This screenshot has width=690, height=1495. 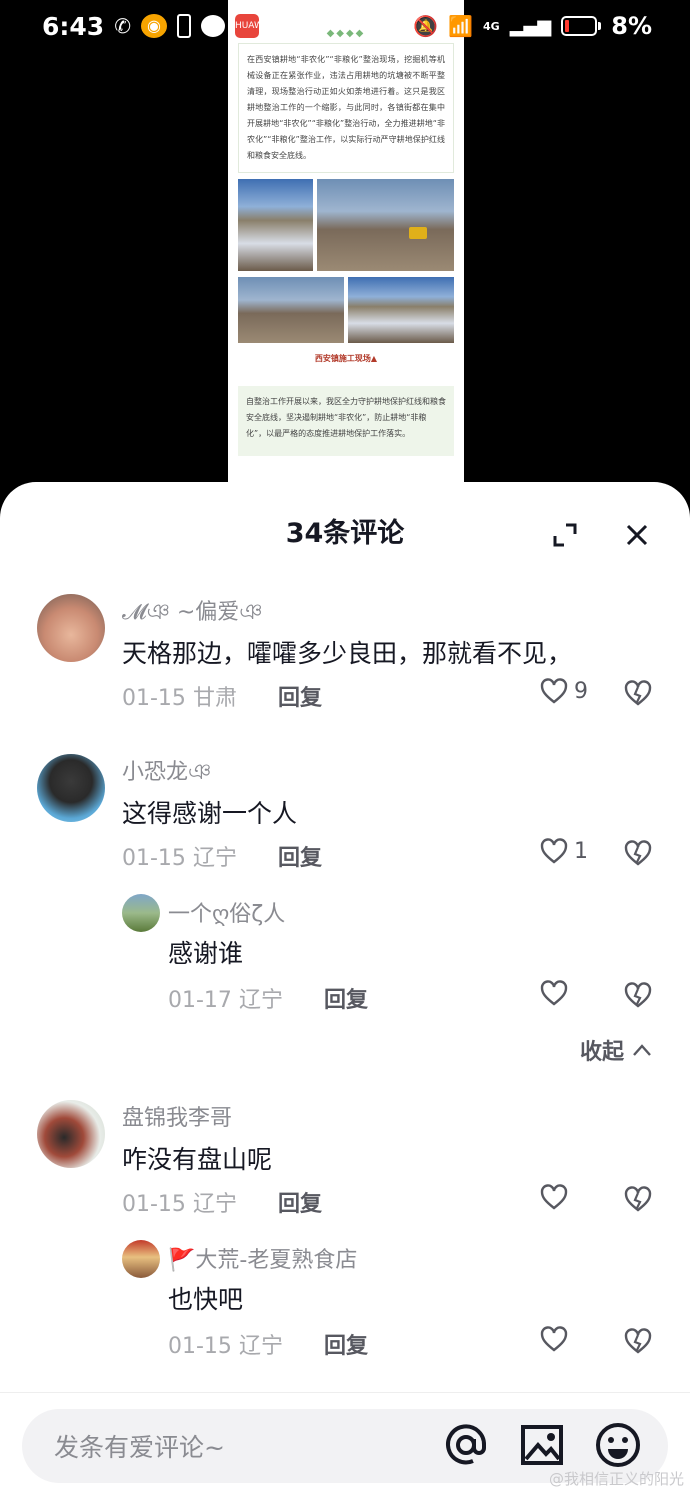 I want to click on chat-icon, so click(x=212, y=26).